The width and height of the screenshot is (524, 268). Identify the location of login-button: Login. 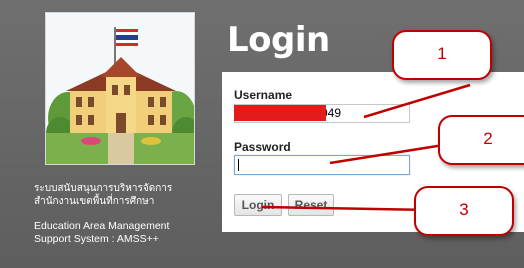
(258, 205).